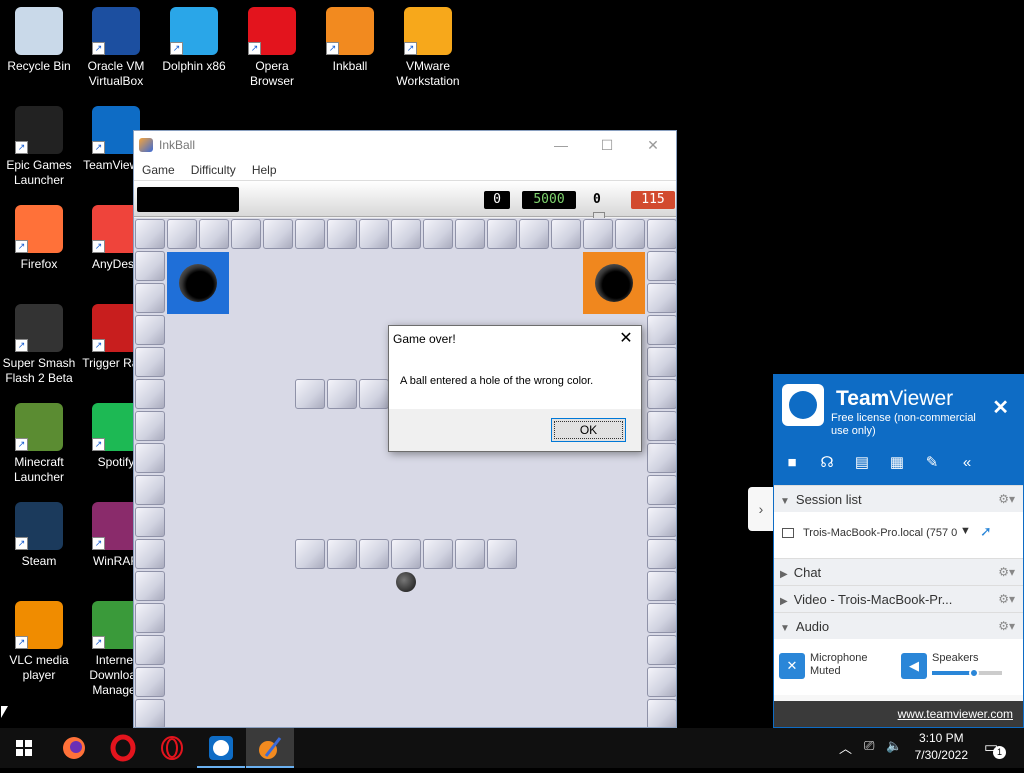 This screenshot has width=1024, height=773. Describe the element at coordinates (428, 48) in the screenshot. I see `desktop-icon-vmware: ↗ VMware Workstation` at that location.